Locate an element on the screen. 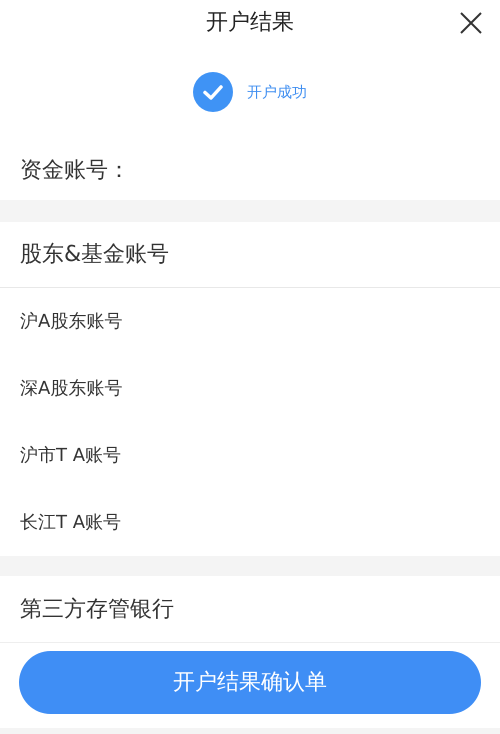 The width and height of the screenshot is (500, 734). close-button is located at coordinates (471, 23).